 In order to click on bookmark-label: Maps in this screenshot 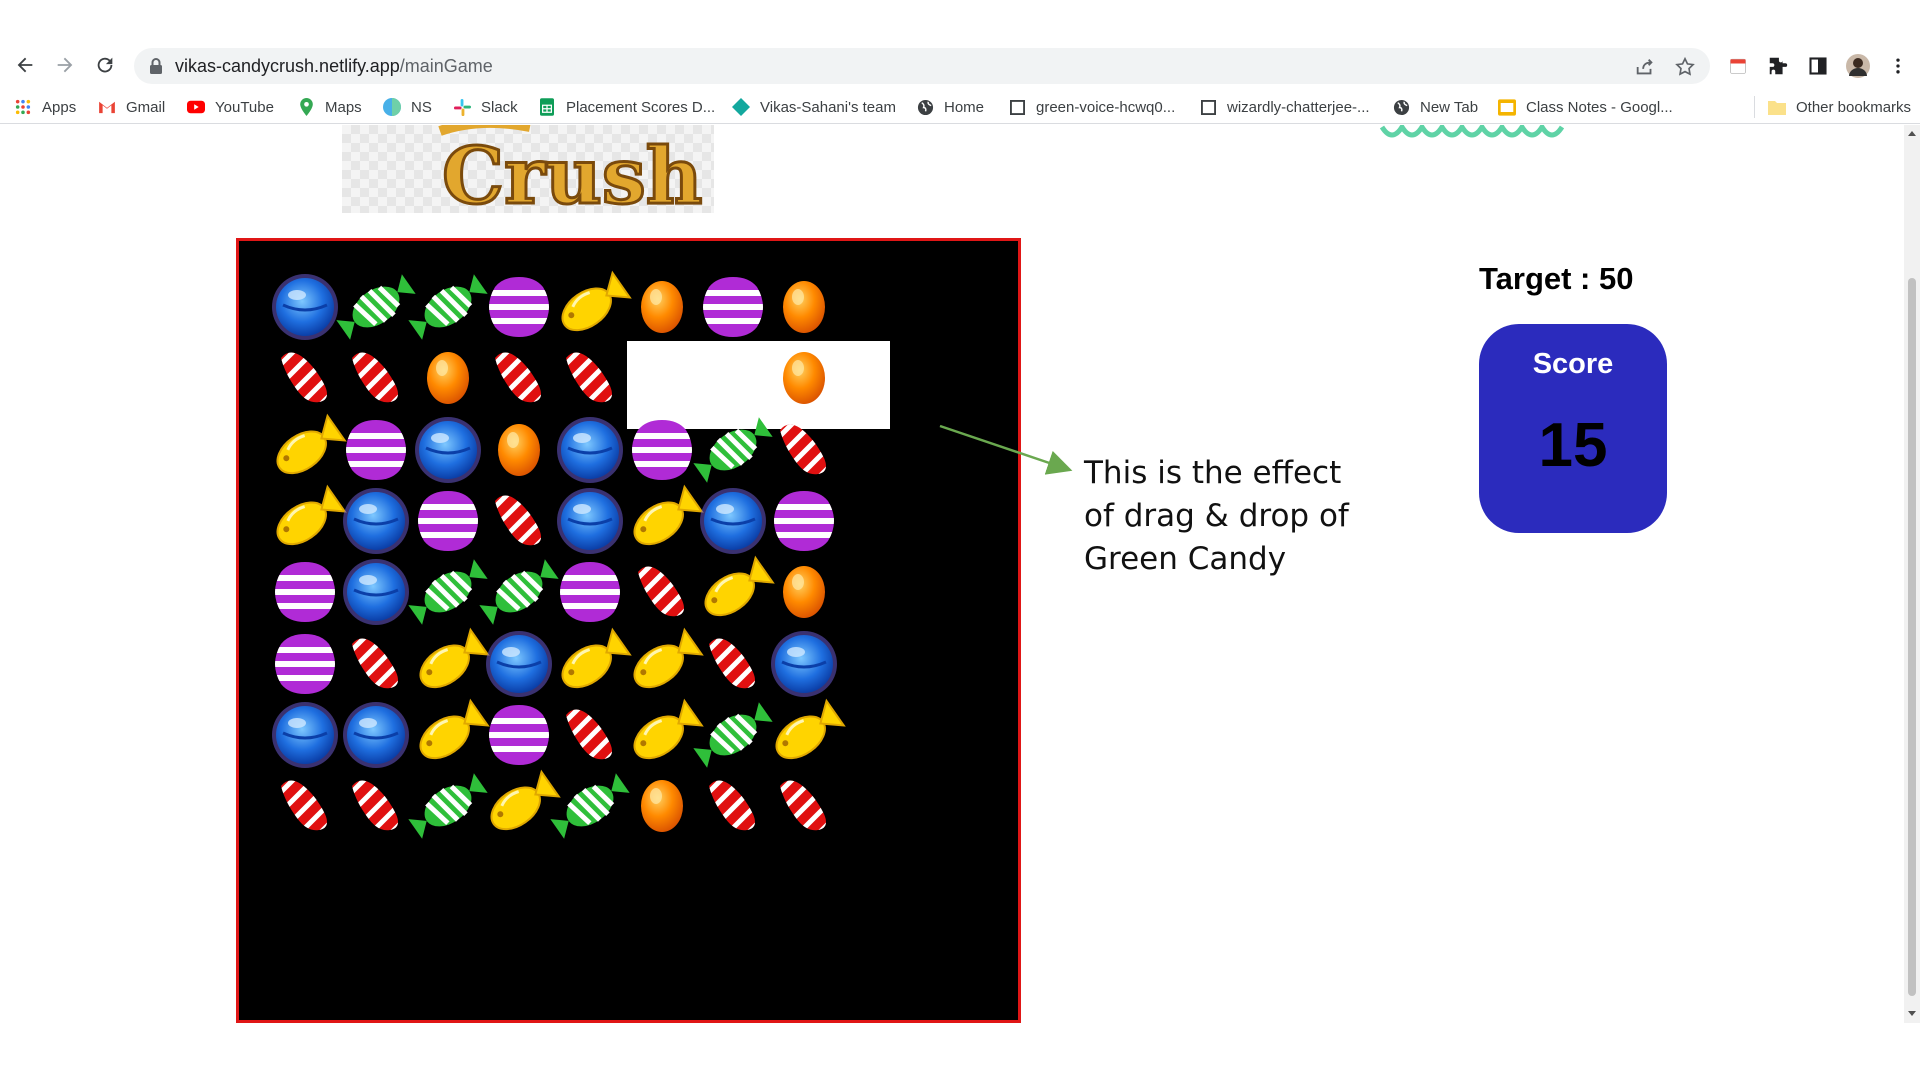, I will do `click(343, 107)`.